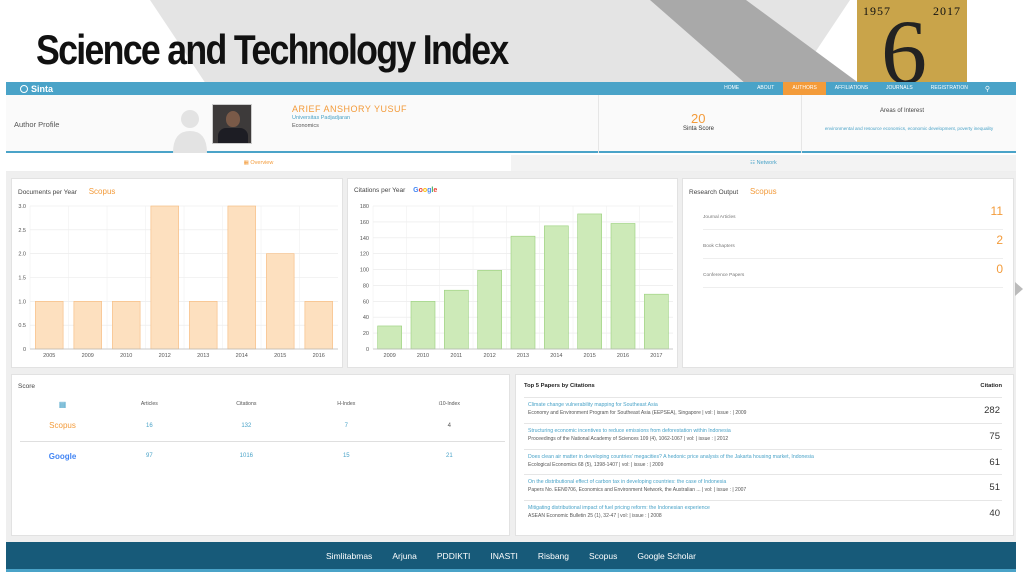 Image resolution: width=1024 pixels, height=576 pixels. I want to click on paper-citations: 61, so click(994, 462).